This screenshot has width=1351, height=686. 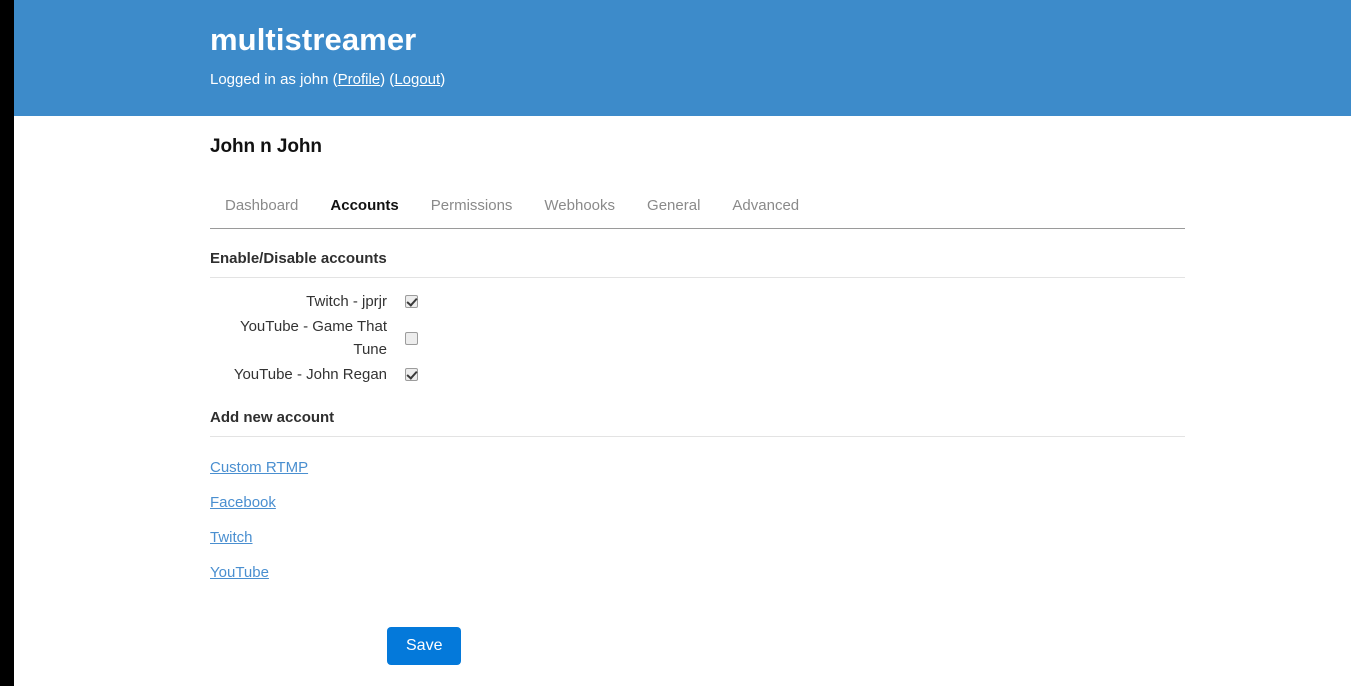 I want to click on app-title: multistreamer, so click(x=313, y=39).